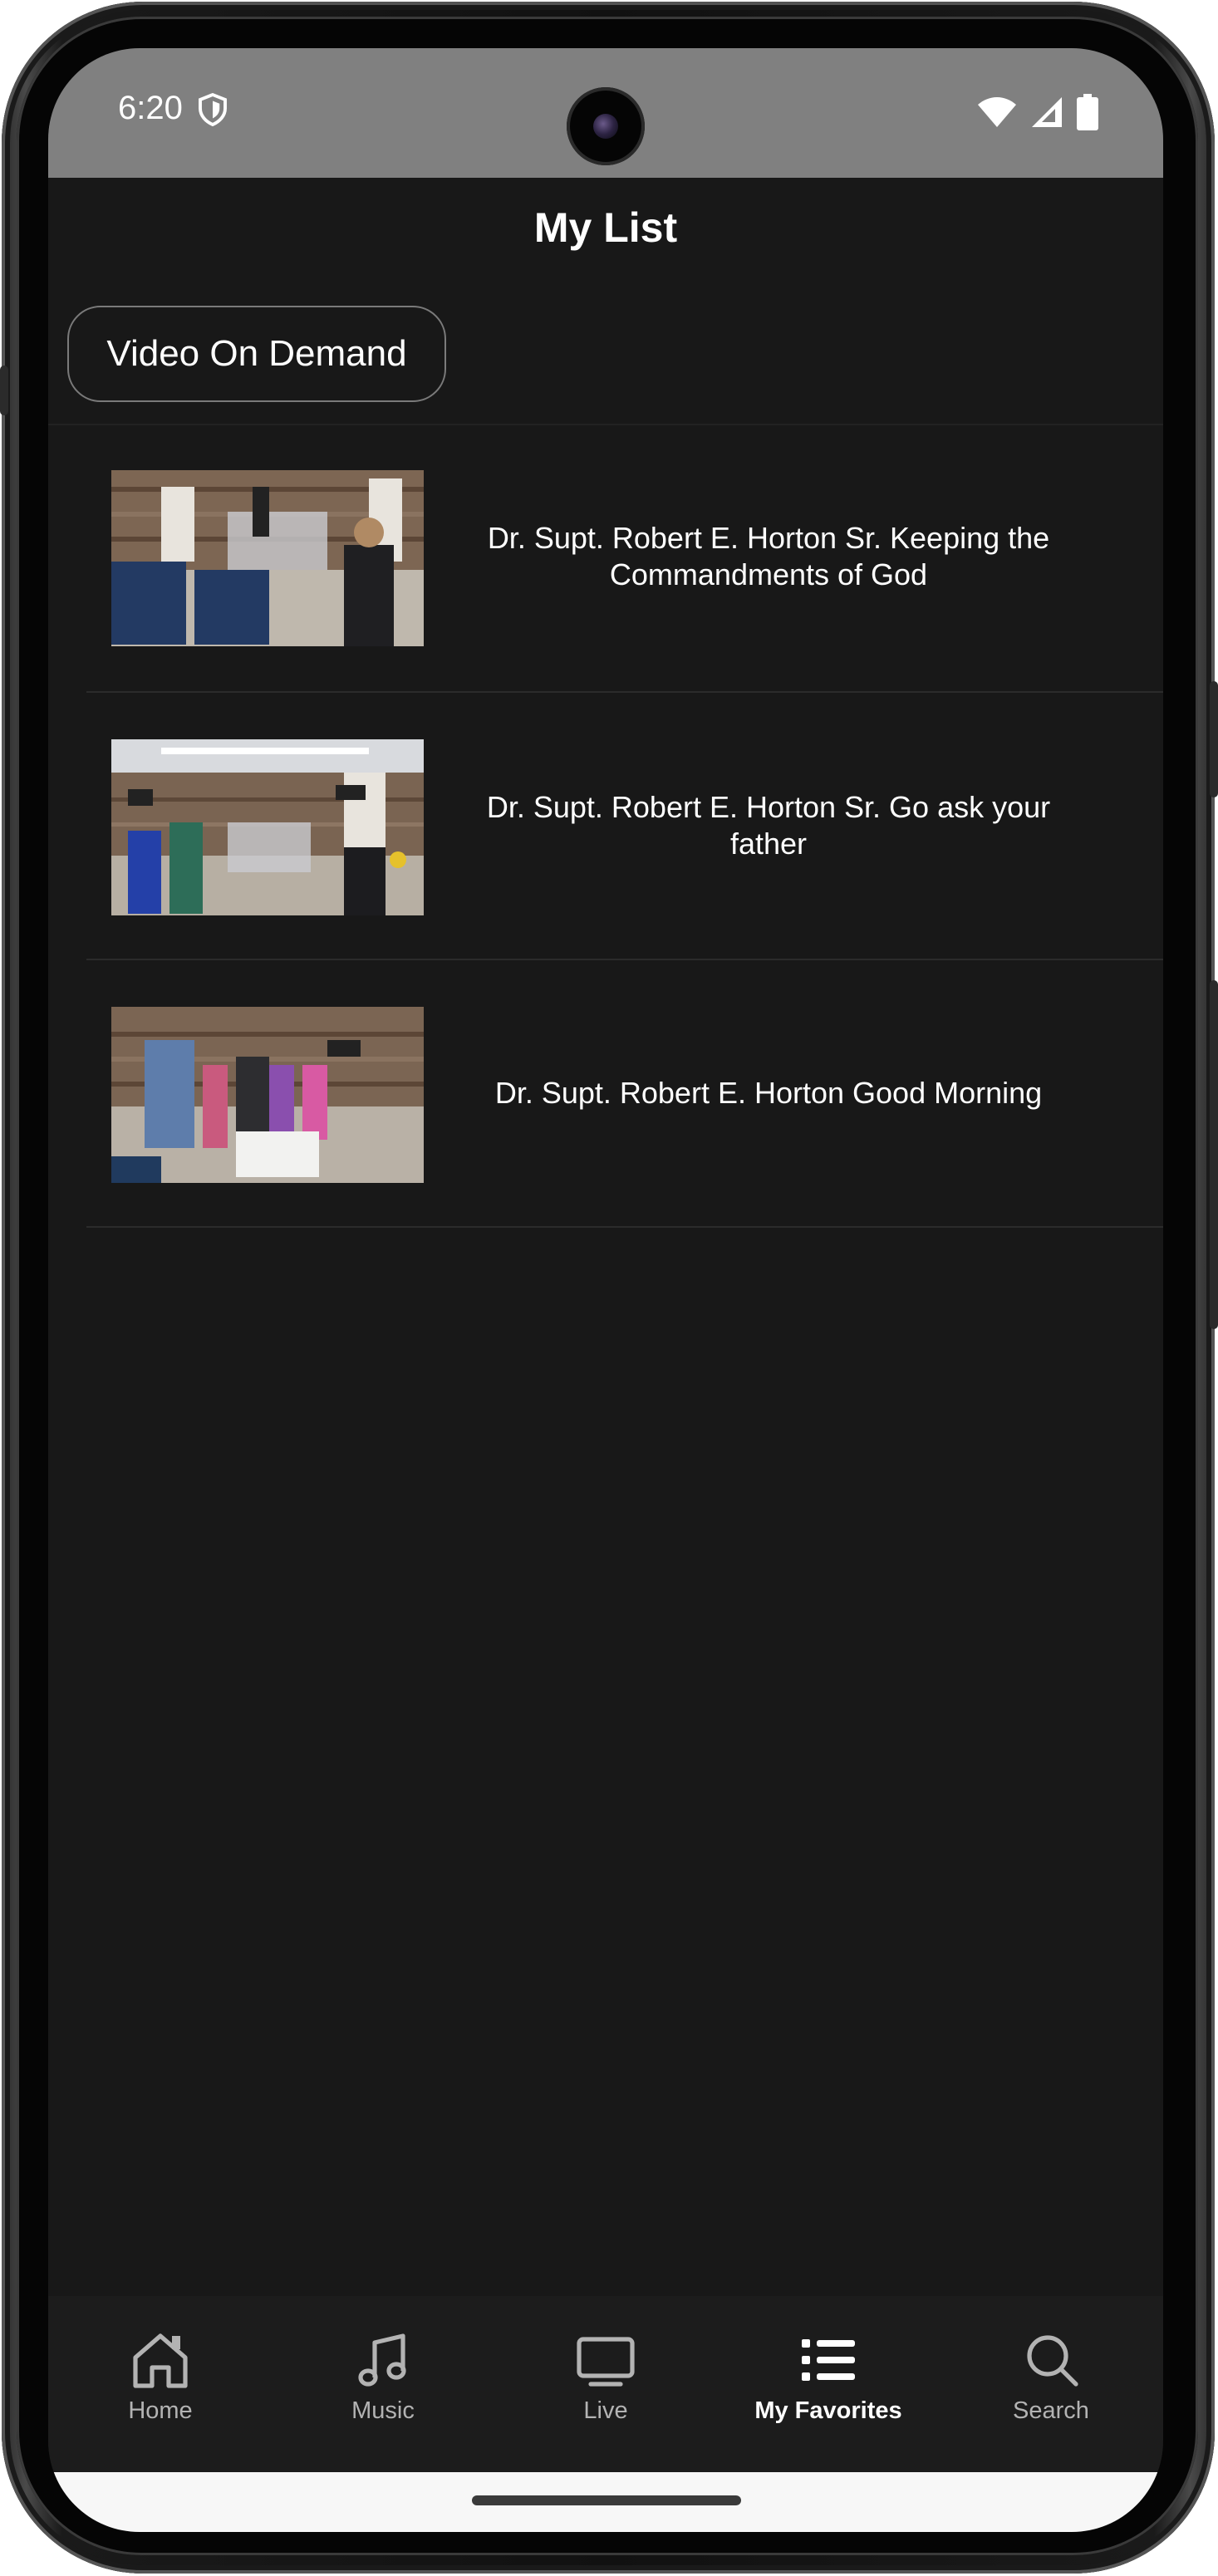 Image resolution: width=1218 pixels, height=2576 pixels. Describe the element at coordinates (213, 109) in the screenshot. I see `shield-icon` at that location.